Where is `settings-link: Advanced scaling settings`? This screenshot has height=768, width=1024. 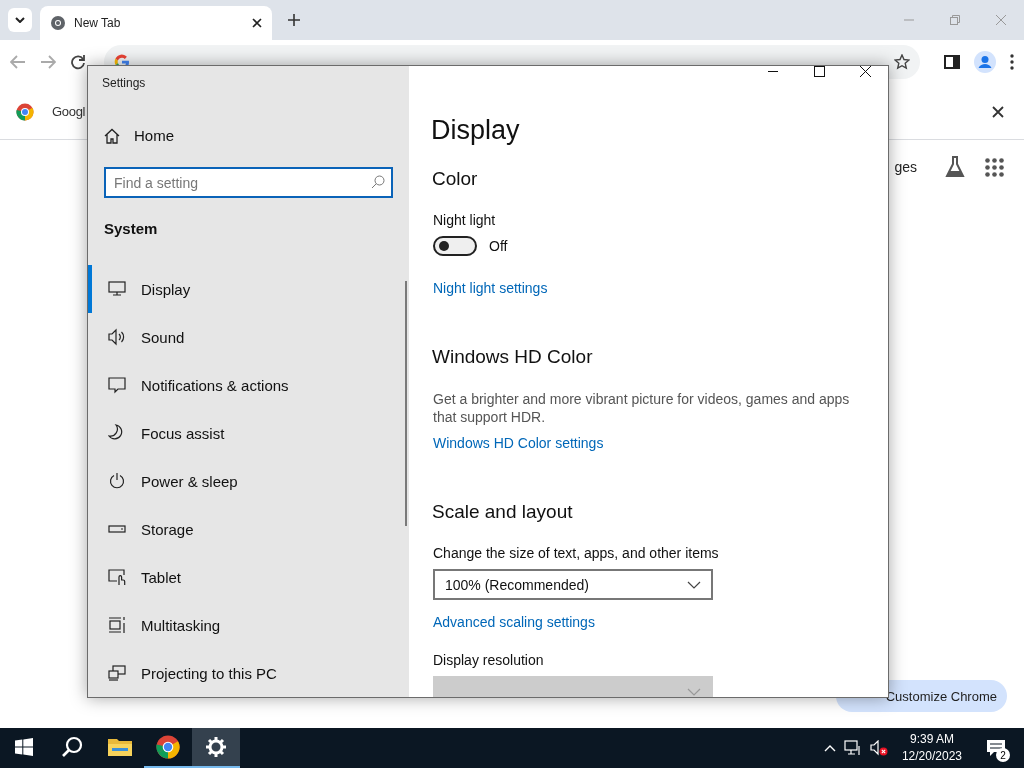 settings-link: Advanced scaling settings is located at coordinates (514, 622).